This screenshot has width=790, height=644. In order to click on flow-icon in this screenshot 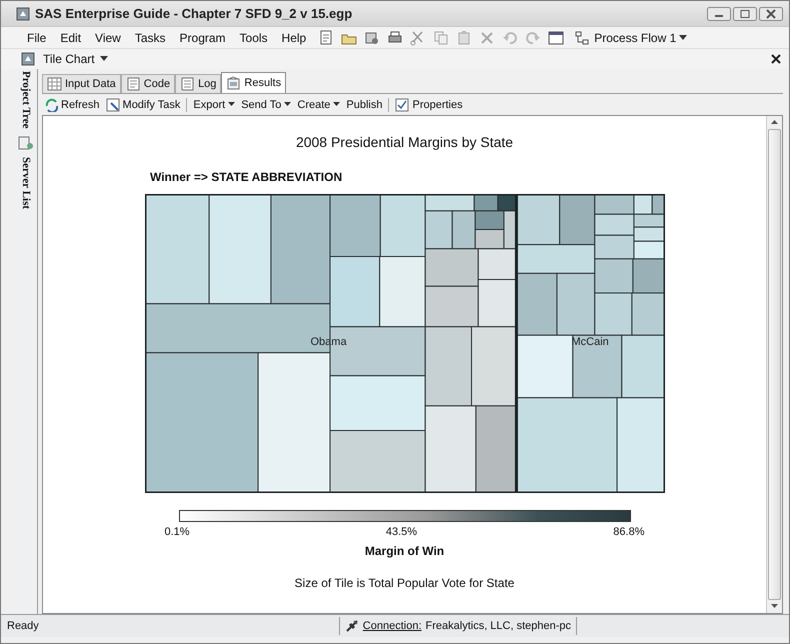, I will do `click(582, 37)`.